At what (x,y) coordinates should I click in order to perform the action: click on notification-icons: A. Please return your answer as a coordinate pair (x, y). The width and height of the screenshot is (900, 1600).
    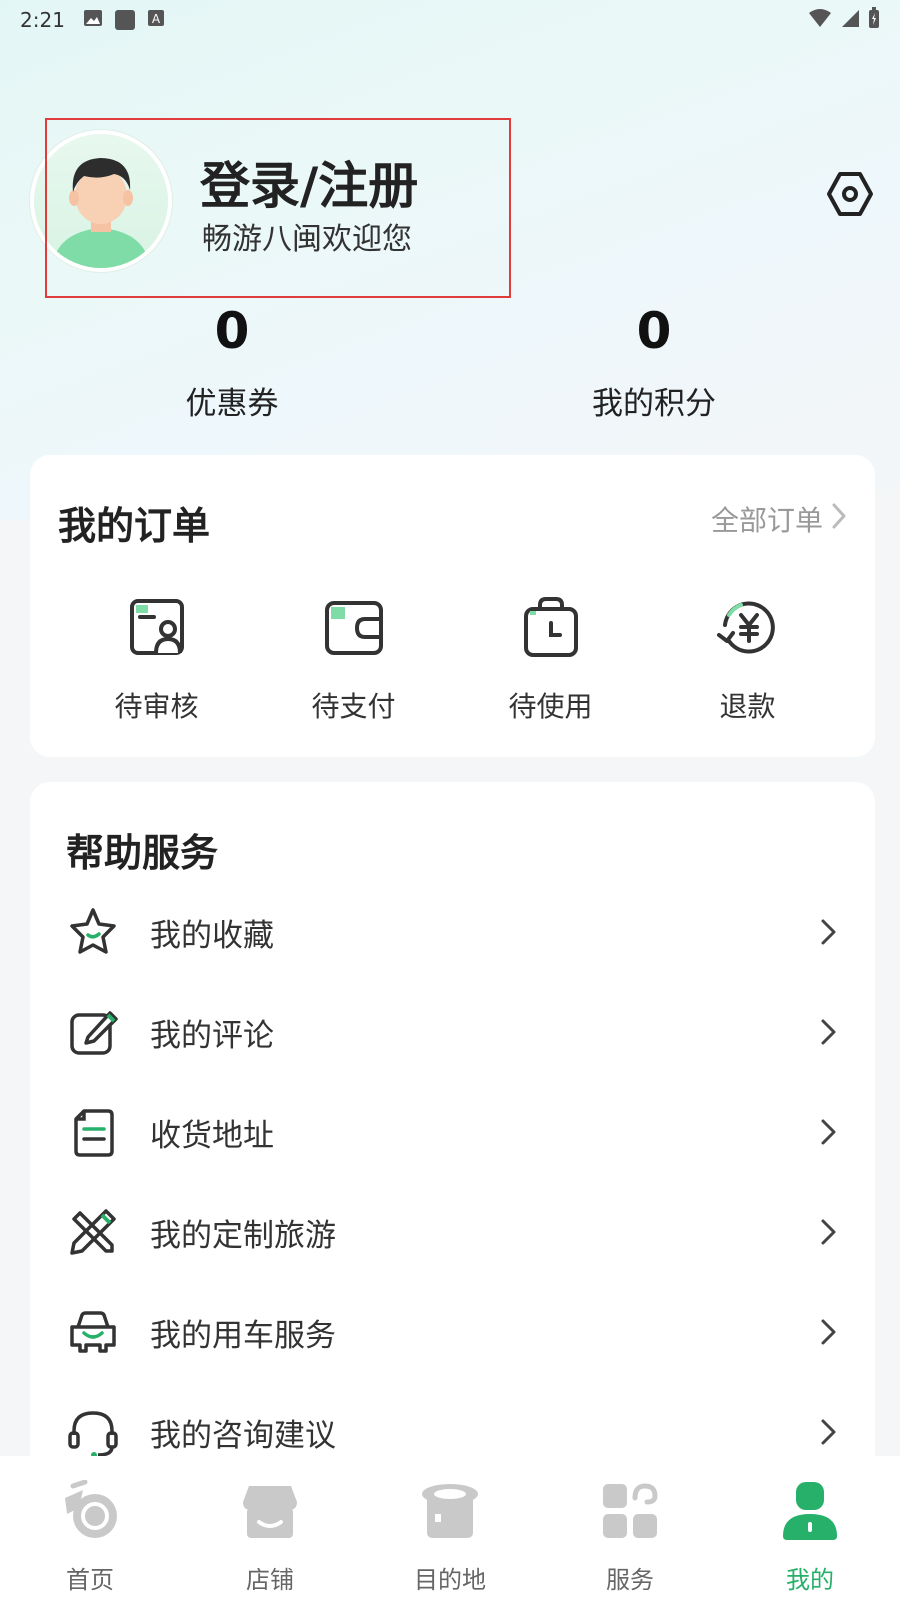
    Looking at the image, I should click on (124, 20).